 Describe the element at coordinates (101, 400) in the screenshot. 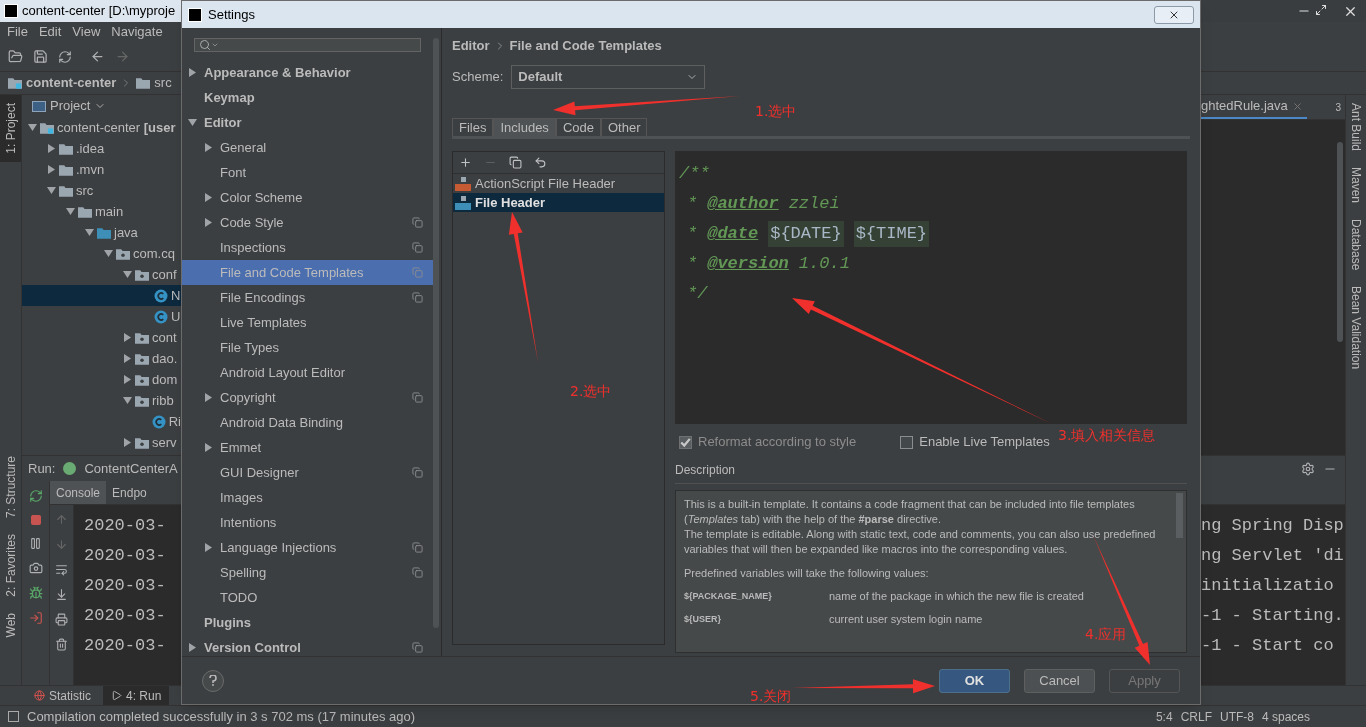

I see `tree-row: ribb` at that location.